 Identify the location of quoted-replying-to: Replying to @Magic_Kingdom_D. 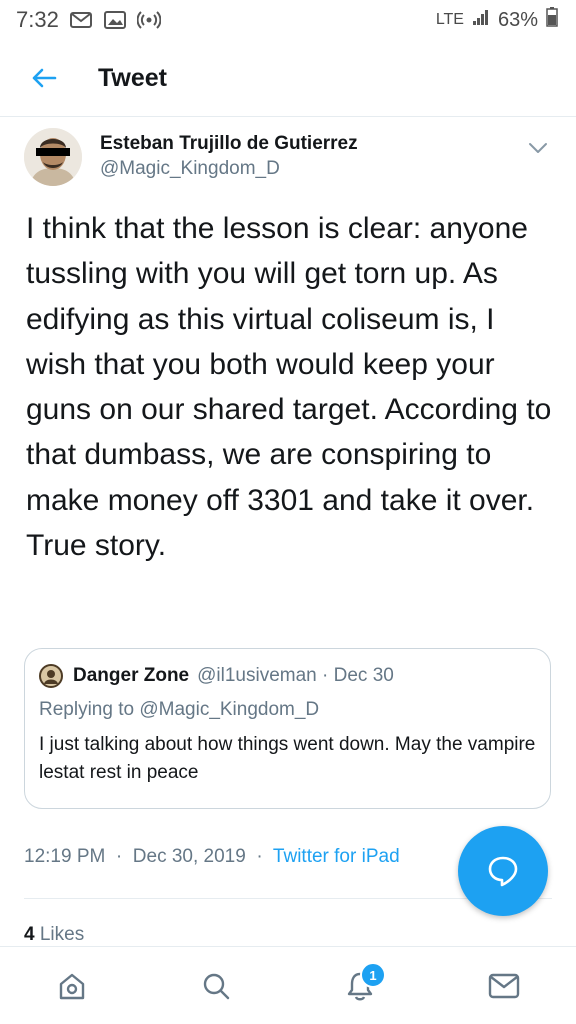
(287, 710).